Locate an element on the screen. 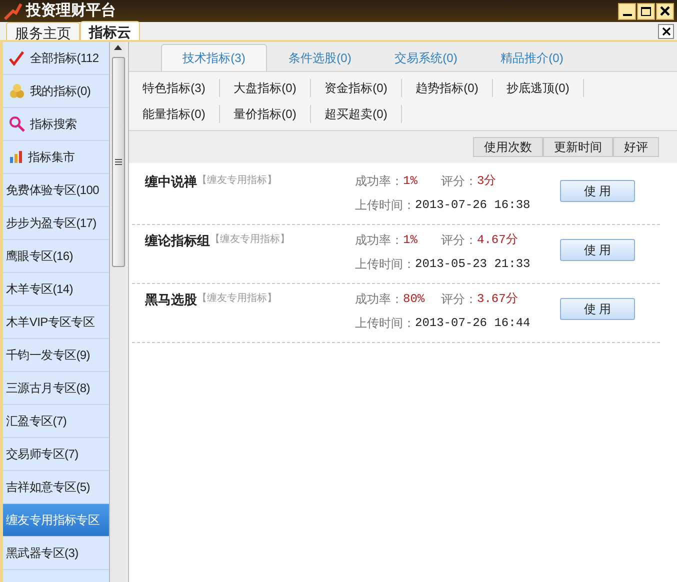  sort-button: 更新时间 is located at coordinates (578, 147).